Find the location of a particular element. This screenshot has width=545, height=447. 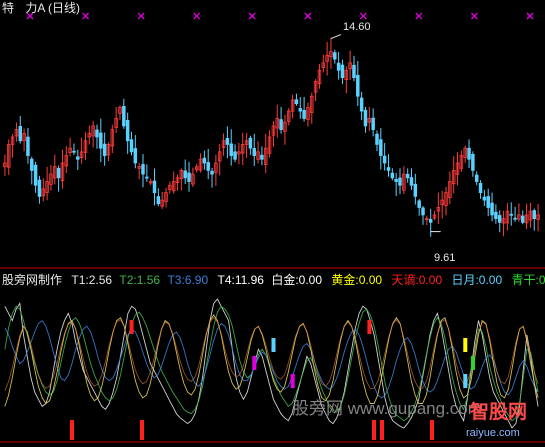

stock-title: 特 力A (日线) is located at coordinates (41, 8).